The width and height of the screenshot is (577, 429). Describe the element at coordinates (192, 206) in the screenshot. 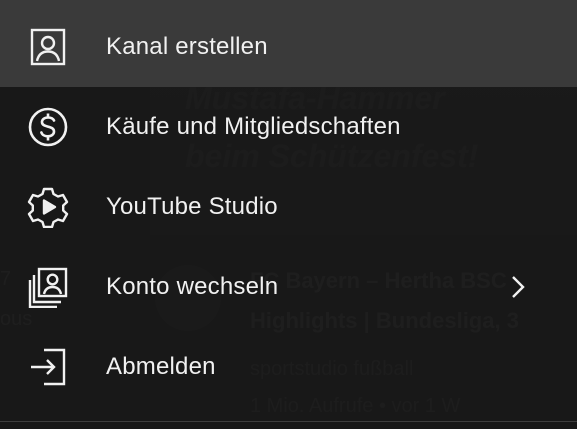

I see `menu-item-label: YouTube Studio` at that location.